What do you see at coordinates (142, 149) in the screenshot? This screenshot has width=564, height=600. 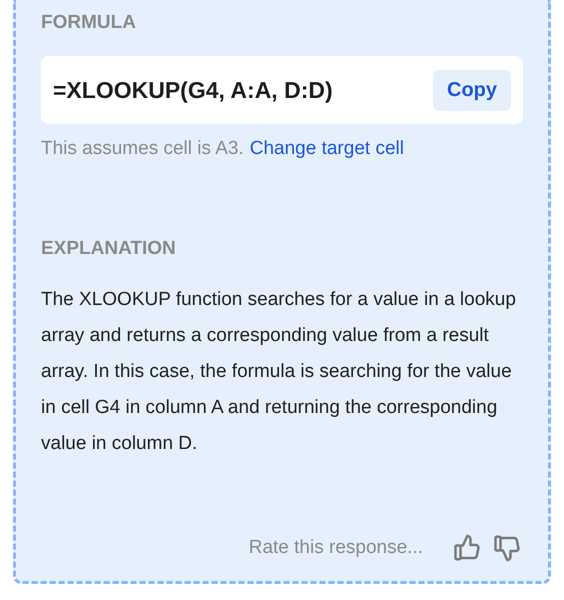 I see `hint-text: This assumes cell is A3.` at bounding box center [142, 149].